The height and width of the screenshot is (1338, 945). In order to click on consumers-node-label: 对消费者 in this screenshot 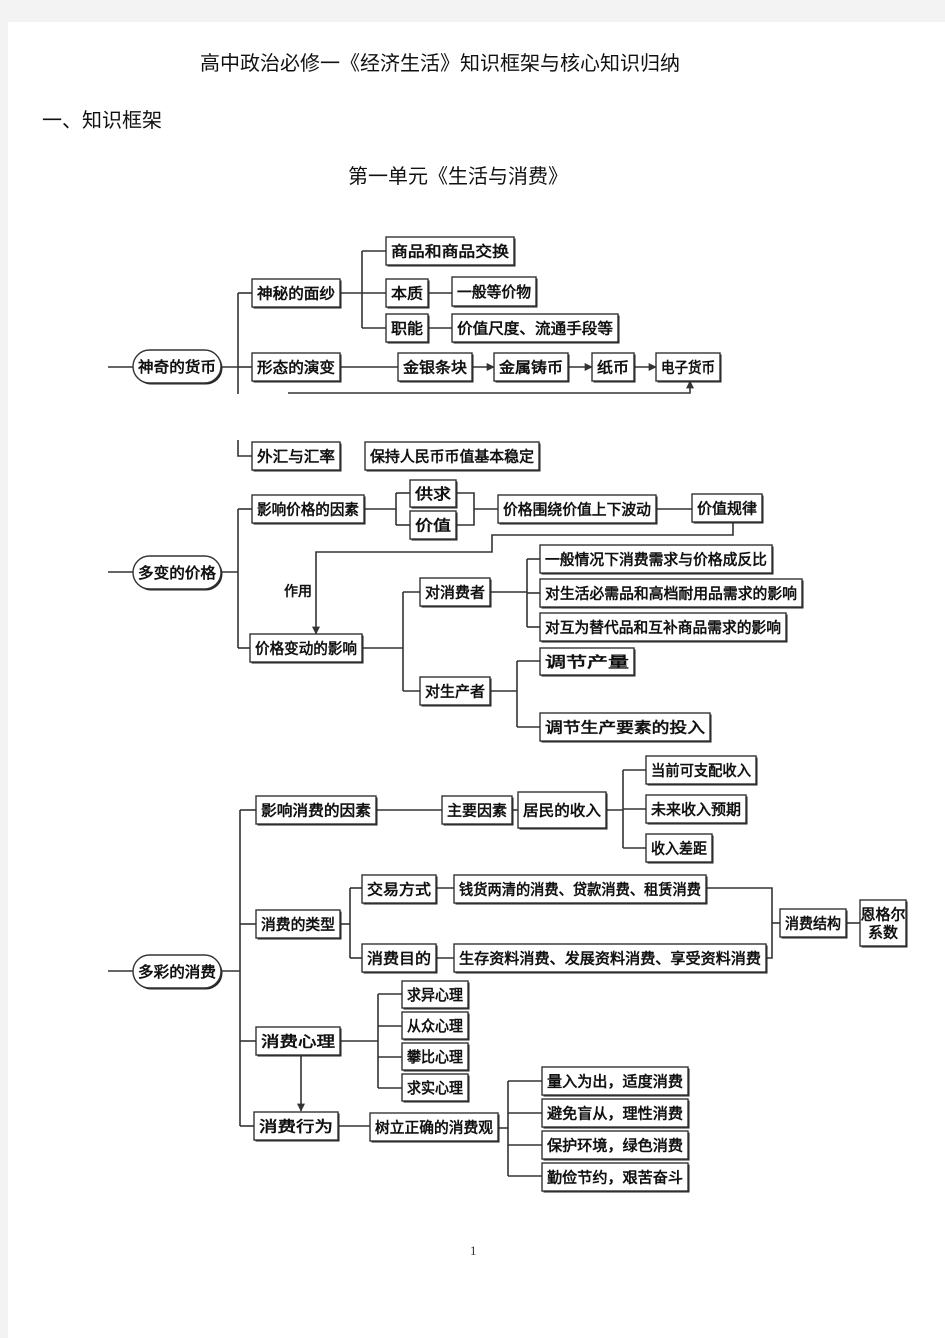, I will do `click(455, 592)`.